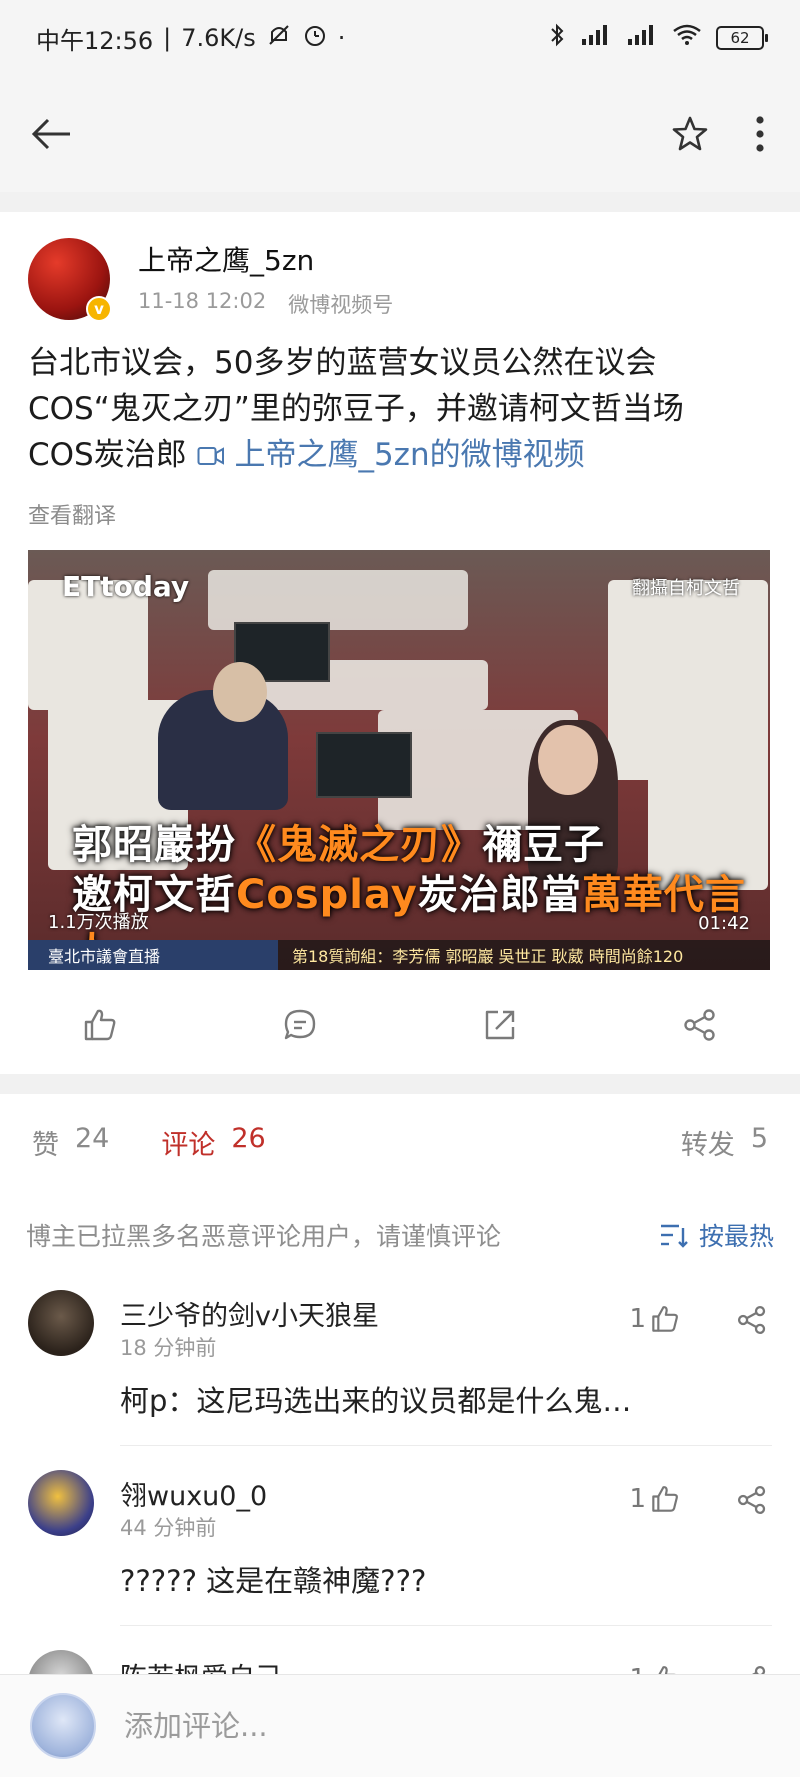  Describe the element at coordinates (218, 38) in the screenshot. I see `network-speed: 7.6K/s` at that location.